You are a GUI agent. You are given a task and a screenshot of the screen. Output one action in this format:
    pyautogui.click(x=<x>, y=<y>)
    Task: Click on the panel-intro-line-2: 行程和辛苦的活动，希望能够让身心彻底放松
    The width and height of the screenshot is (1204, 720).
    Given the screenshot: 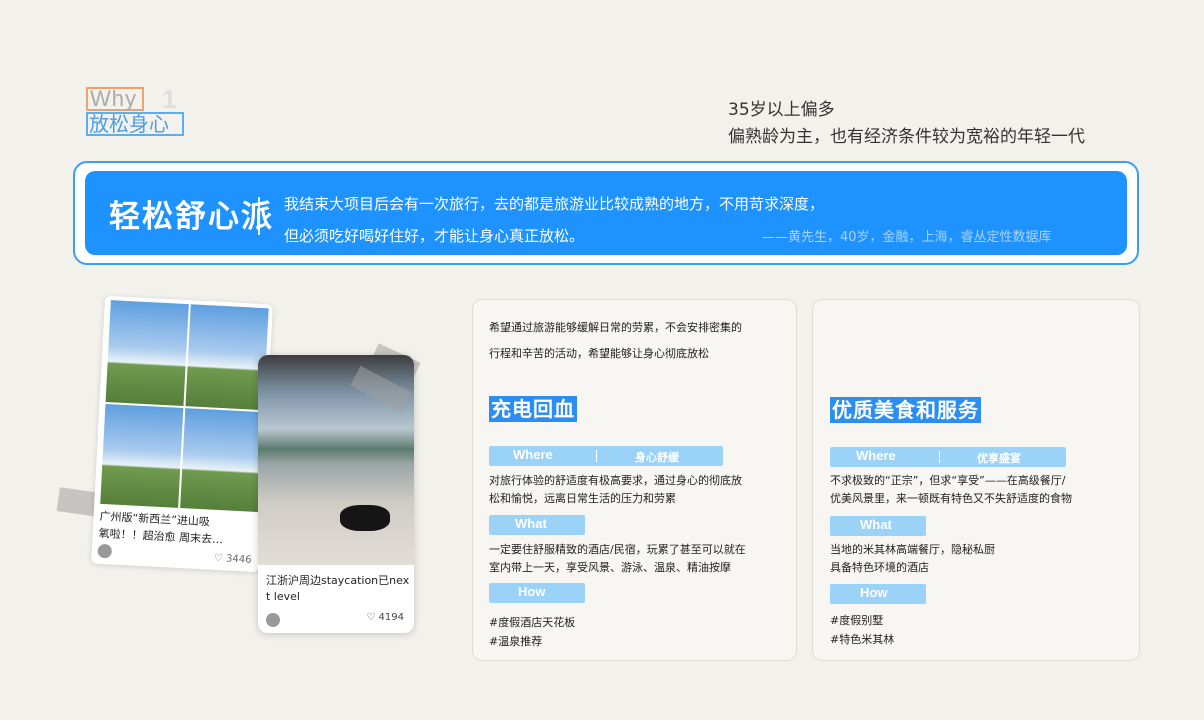 What is the action you would take?
    pyautogui.click(x=599, y=353)
    